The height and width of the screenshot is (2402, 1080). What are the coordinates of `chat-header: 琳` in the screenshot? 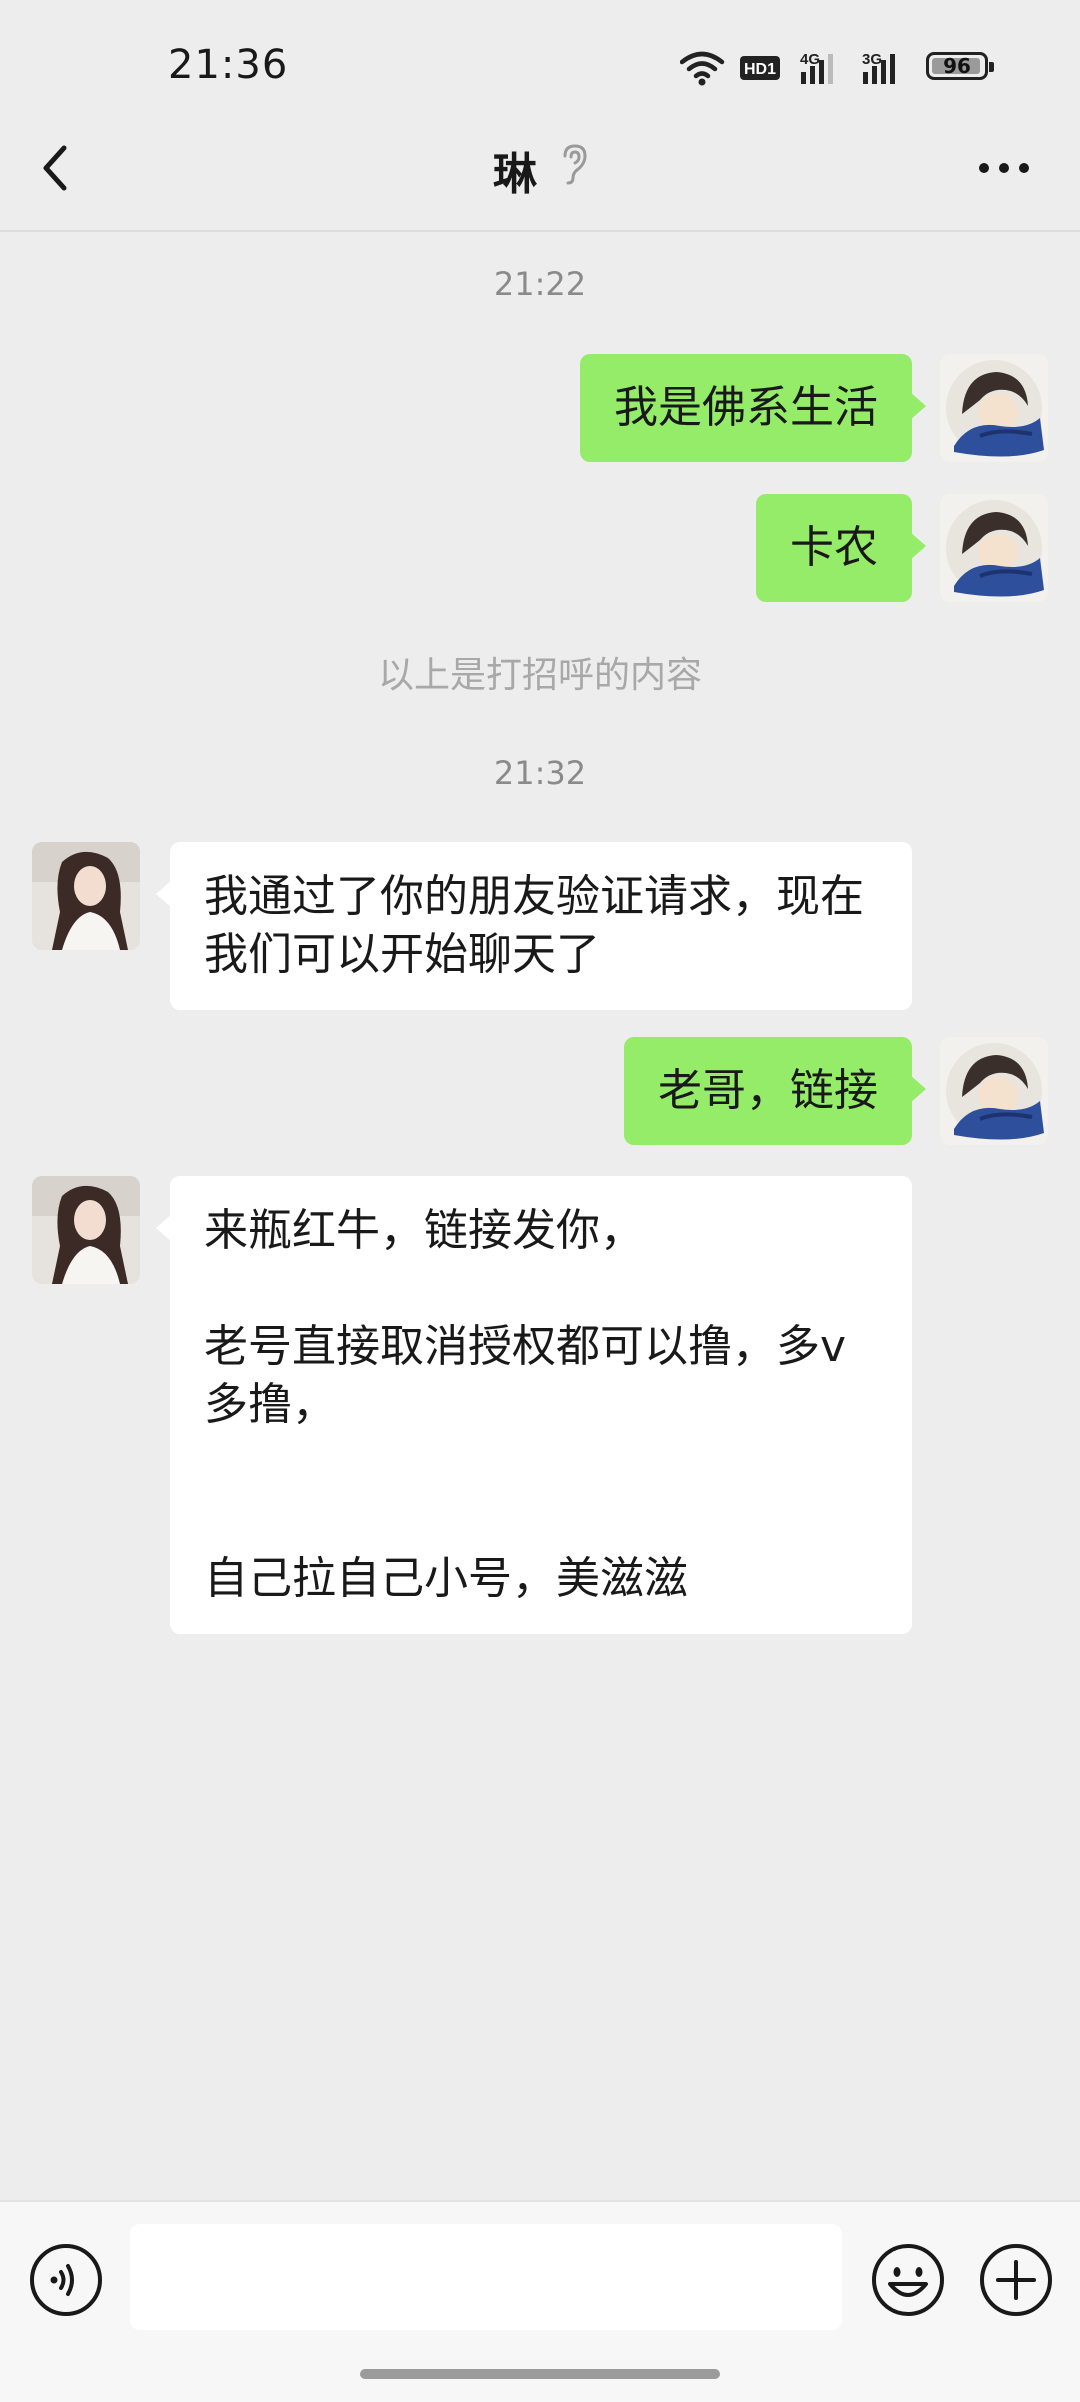 It's located at (540, 166).